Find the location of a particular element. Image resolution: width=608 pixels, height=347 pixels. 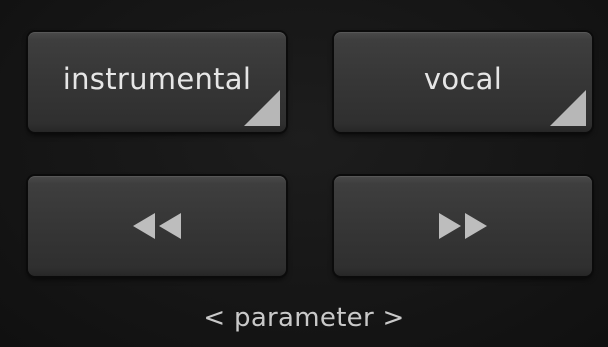

fast-forward-pad is located at coordinates (463, 226).